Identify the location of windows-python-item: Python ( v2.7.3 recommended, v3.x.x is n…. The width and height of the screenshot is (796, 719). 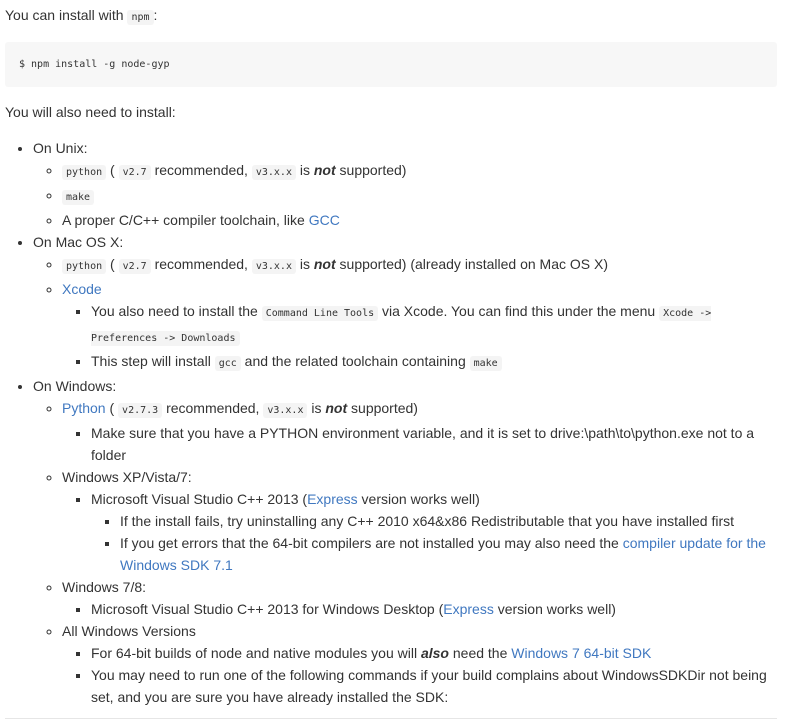
(419, 431).